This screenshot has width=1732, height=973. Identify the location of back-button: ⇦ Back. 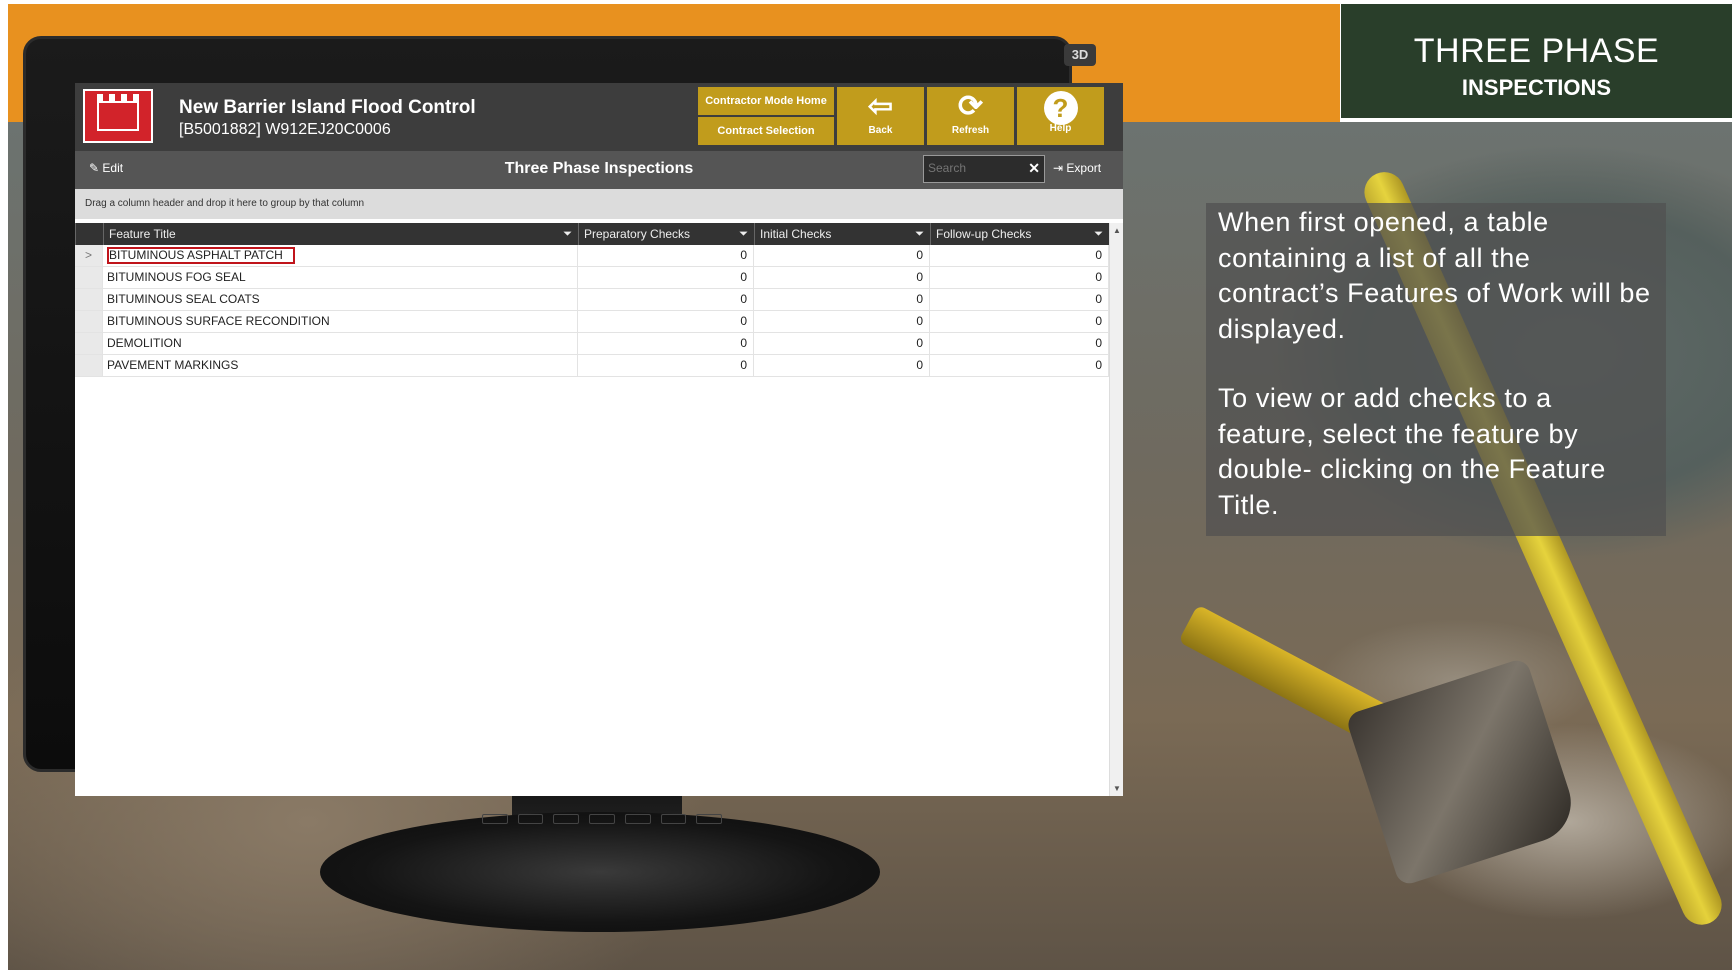
(880, 116).